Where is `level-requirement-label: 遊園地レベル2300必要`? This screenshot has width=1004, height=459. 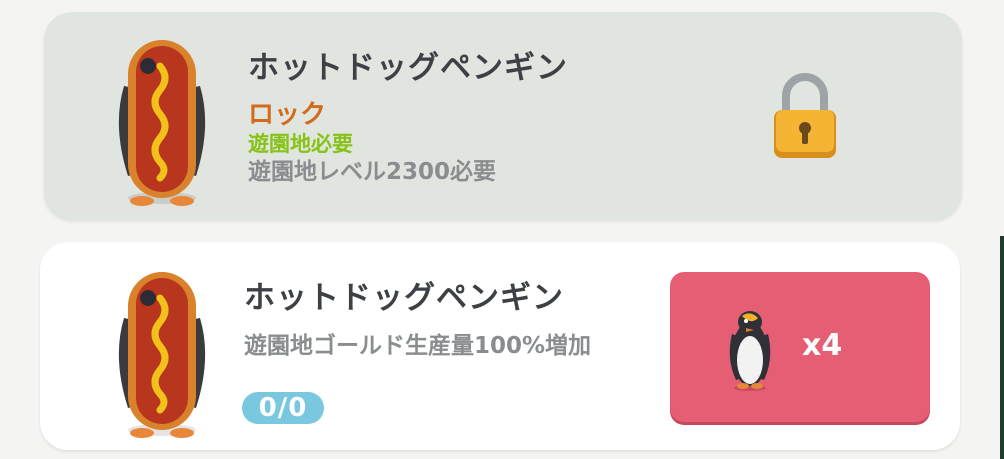
level-requirement-label: 遊園地レベル2300必要 is located at coordinates (372, 172).